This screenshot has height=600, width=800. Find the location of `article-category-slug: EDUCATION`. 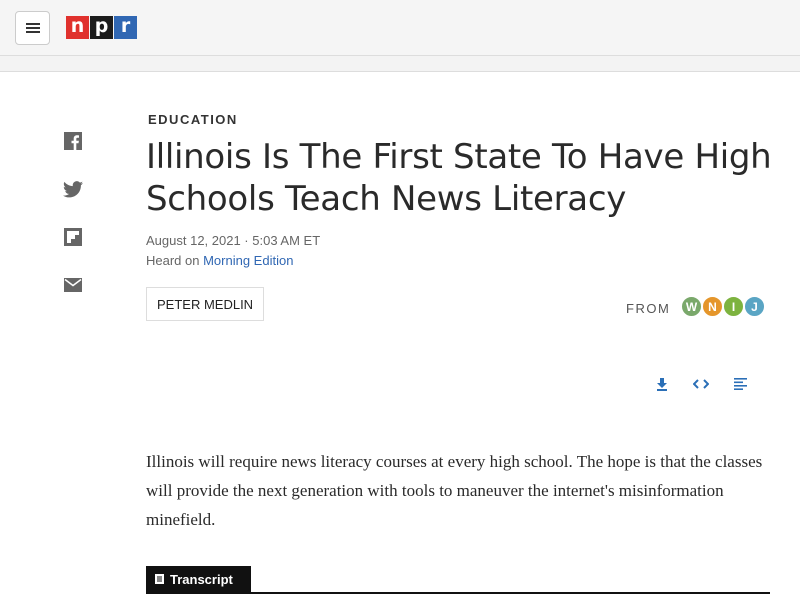

article-category-slug: EDUCATION is located at coordinates (193, 119).